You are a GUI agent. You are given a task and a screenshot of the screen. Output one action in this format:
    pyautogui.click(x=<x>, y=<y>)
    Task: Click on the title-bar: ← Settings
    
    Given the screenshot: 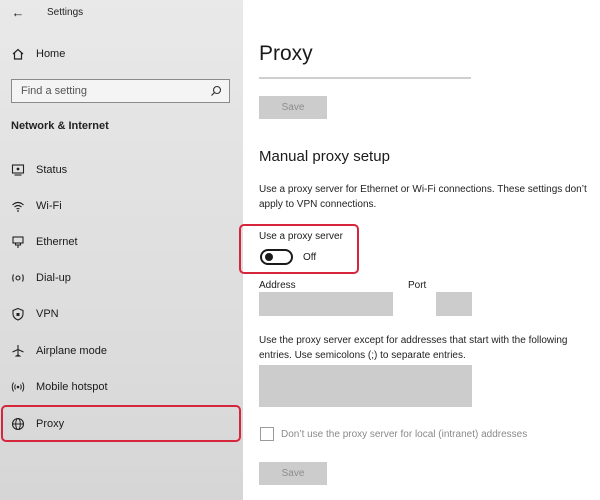 What is the action you would take?
    pyautogui.click(x=121, y=13)
    